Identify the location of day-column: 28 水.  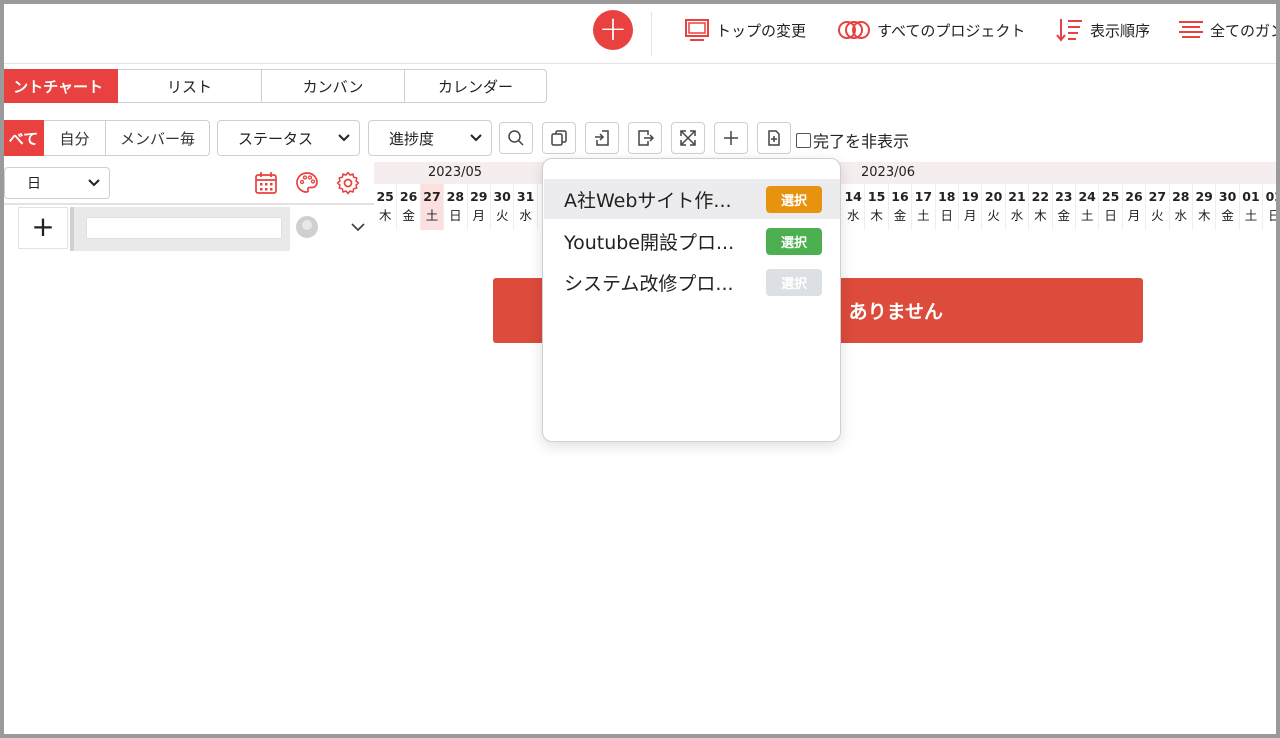
(1181, 207).